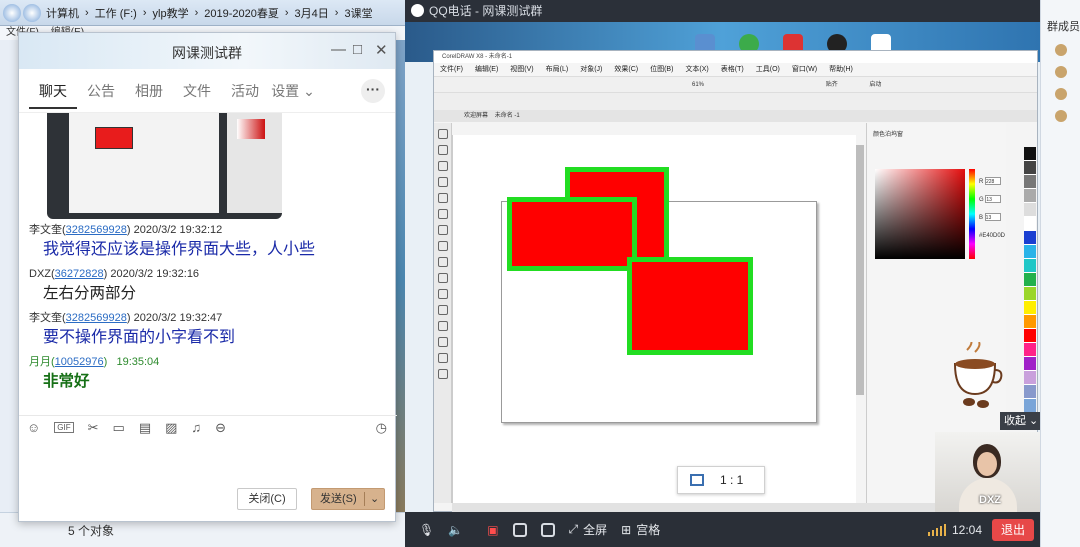 The width and height of the screenshot is (1080, 547). I want to click on qq-logo-icon, so click(417, 10).